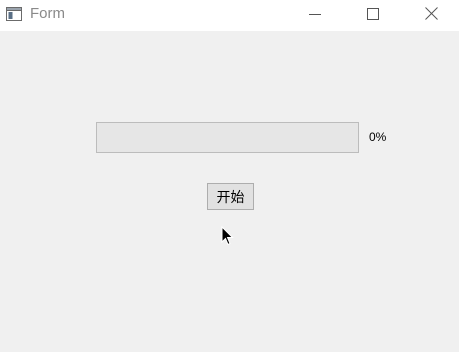 The height and width of the screenshot is (352, 459). I want to click on minimize-icon, so click(315, 14).